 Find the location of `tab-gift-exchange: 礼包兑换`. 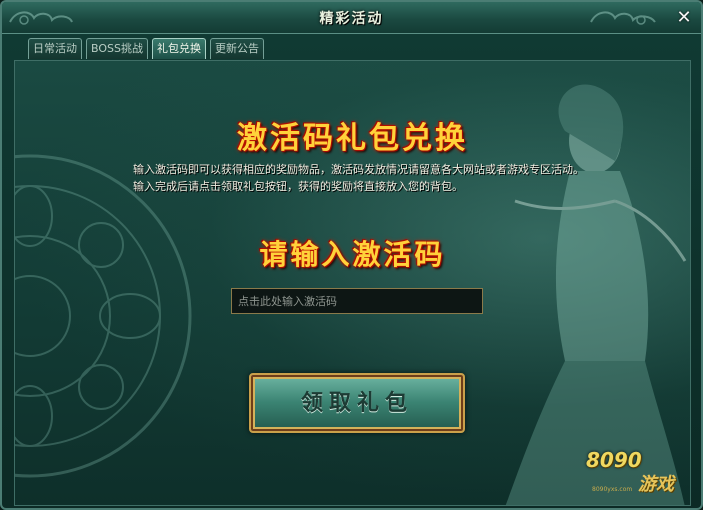

tab-gift-exchange: 礼包兑换 is located at coordinates (178, 48).